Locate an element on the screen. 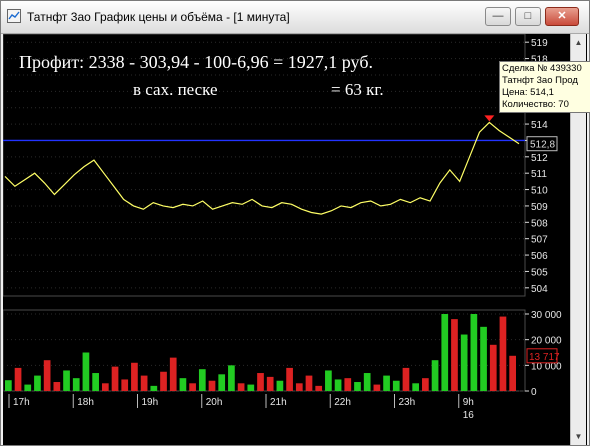  current-price-label: 512,8 is located at coordinates (542, 145).